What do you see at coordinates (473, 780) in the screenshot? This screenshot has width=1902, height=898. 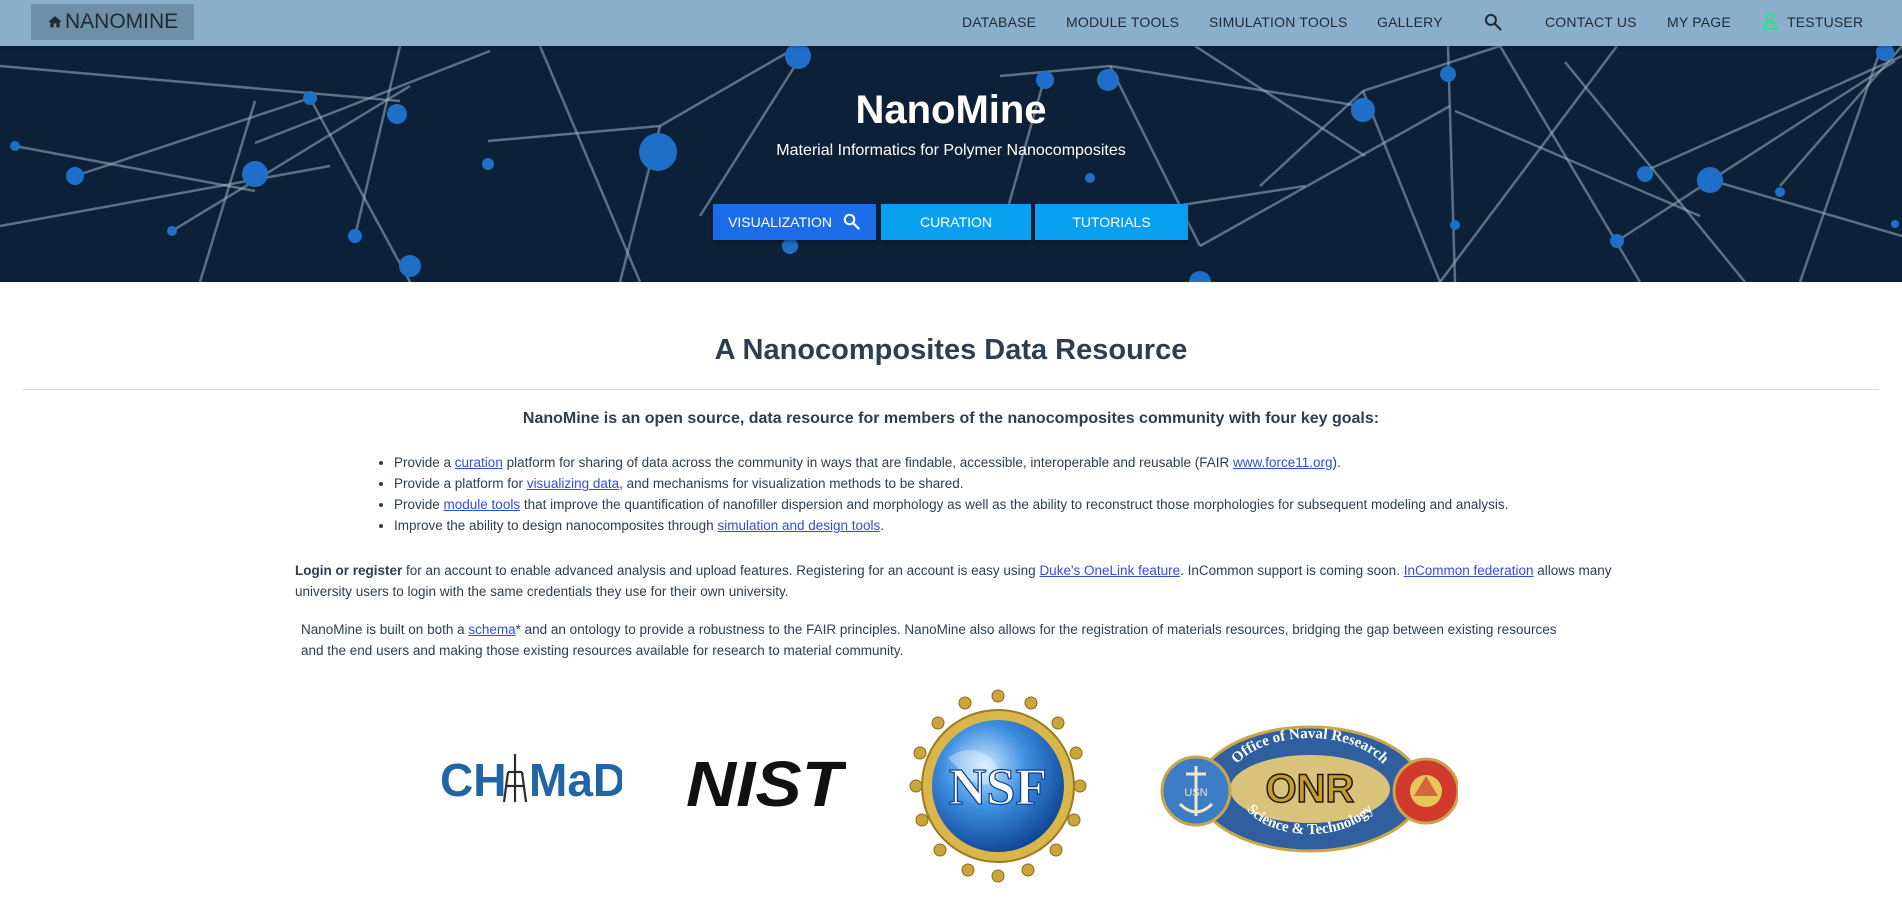 I see `svg-text: CH` at bounding box center [473, 780].